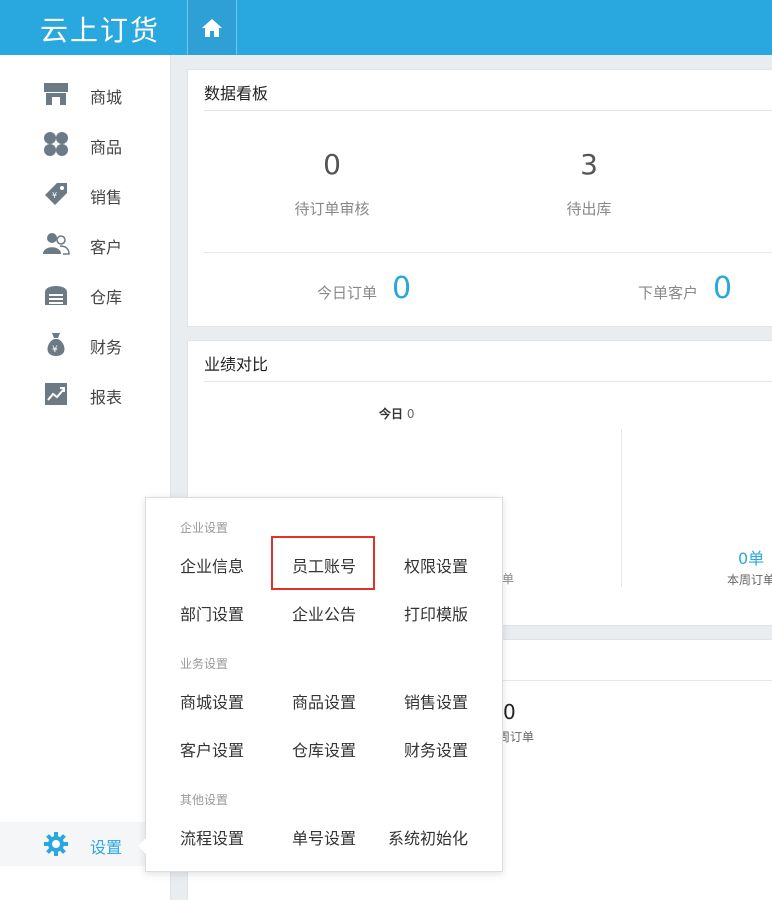  Describe the element at coordinates (56, 844) in the screenshot. I see `gear-icon` at that location.